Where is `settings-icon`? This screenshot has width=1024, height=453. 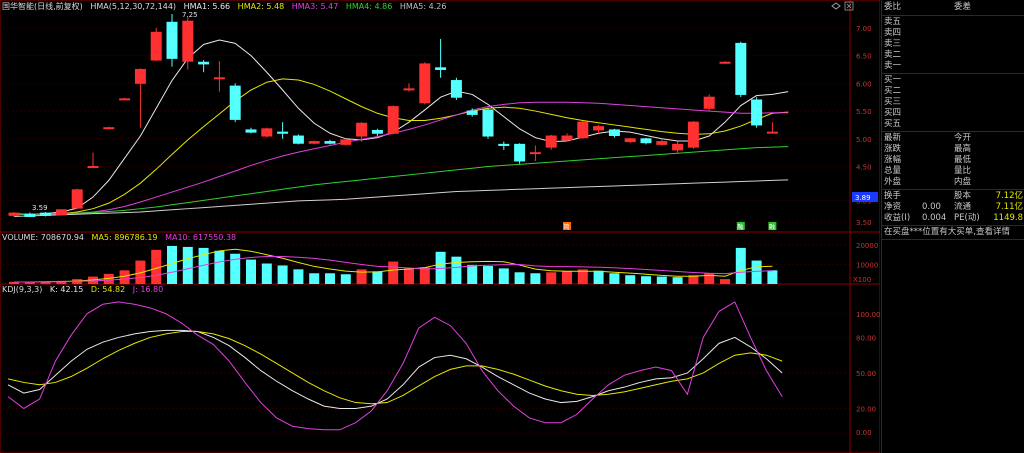 settings-icon is located at coordinates (836, 6).